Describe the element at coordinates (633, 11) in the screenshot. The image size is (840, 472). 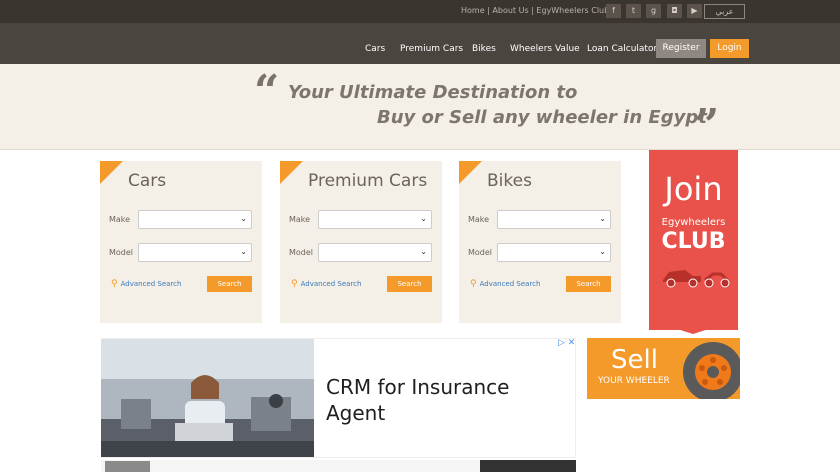
I see `twitter-icon: t` at that location.